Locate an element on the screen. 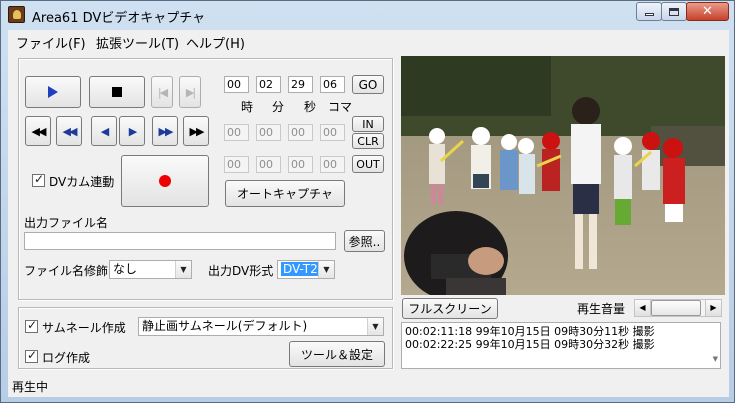  menu-bar: ファイル(F) 拡張ツール(T) ヘルプ(H) is located at coordinates (368, 41).